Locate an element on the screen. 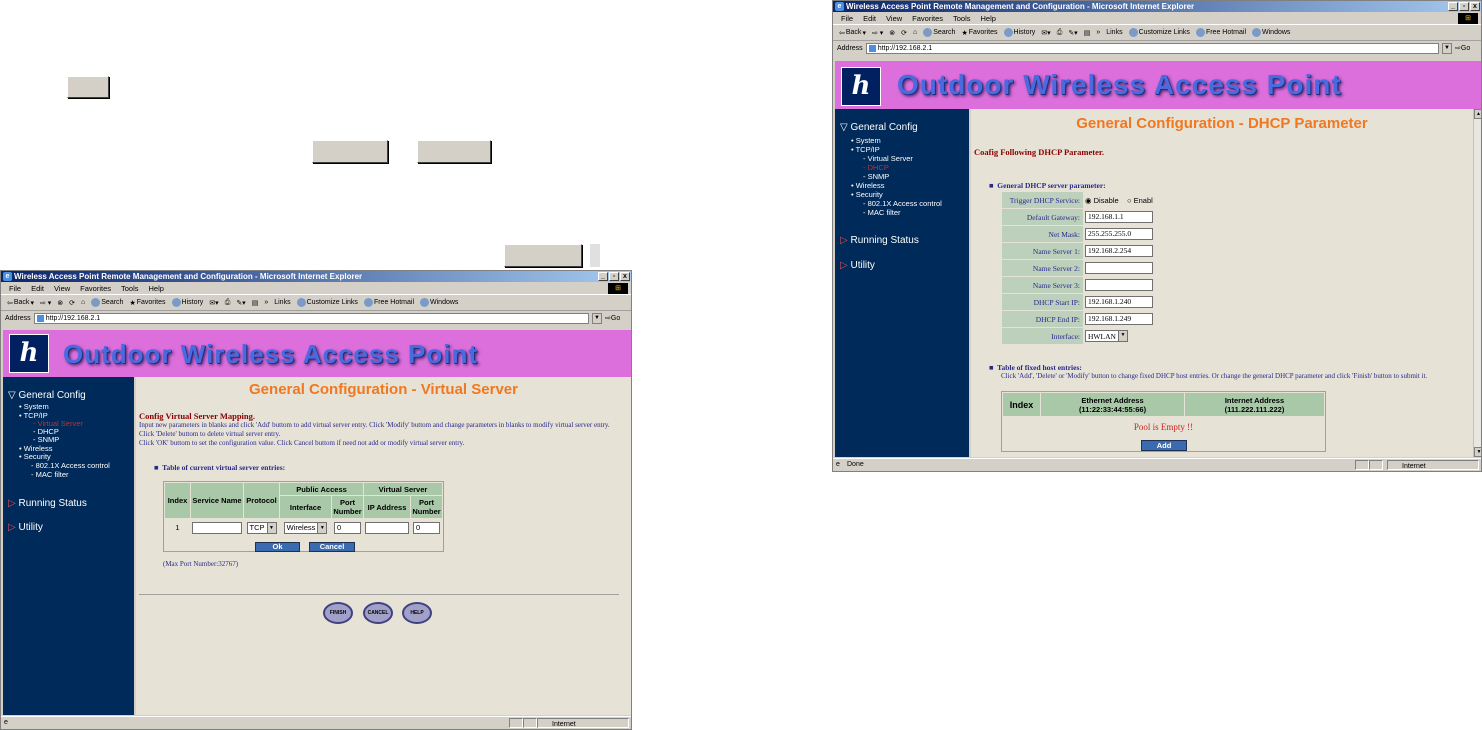 Image resolution: width=1482 pixels, height=730 pixels. add-button: Add is located at coordinates (1164, 445).